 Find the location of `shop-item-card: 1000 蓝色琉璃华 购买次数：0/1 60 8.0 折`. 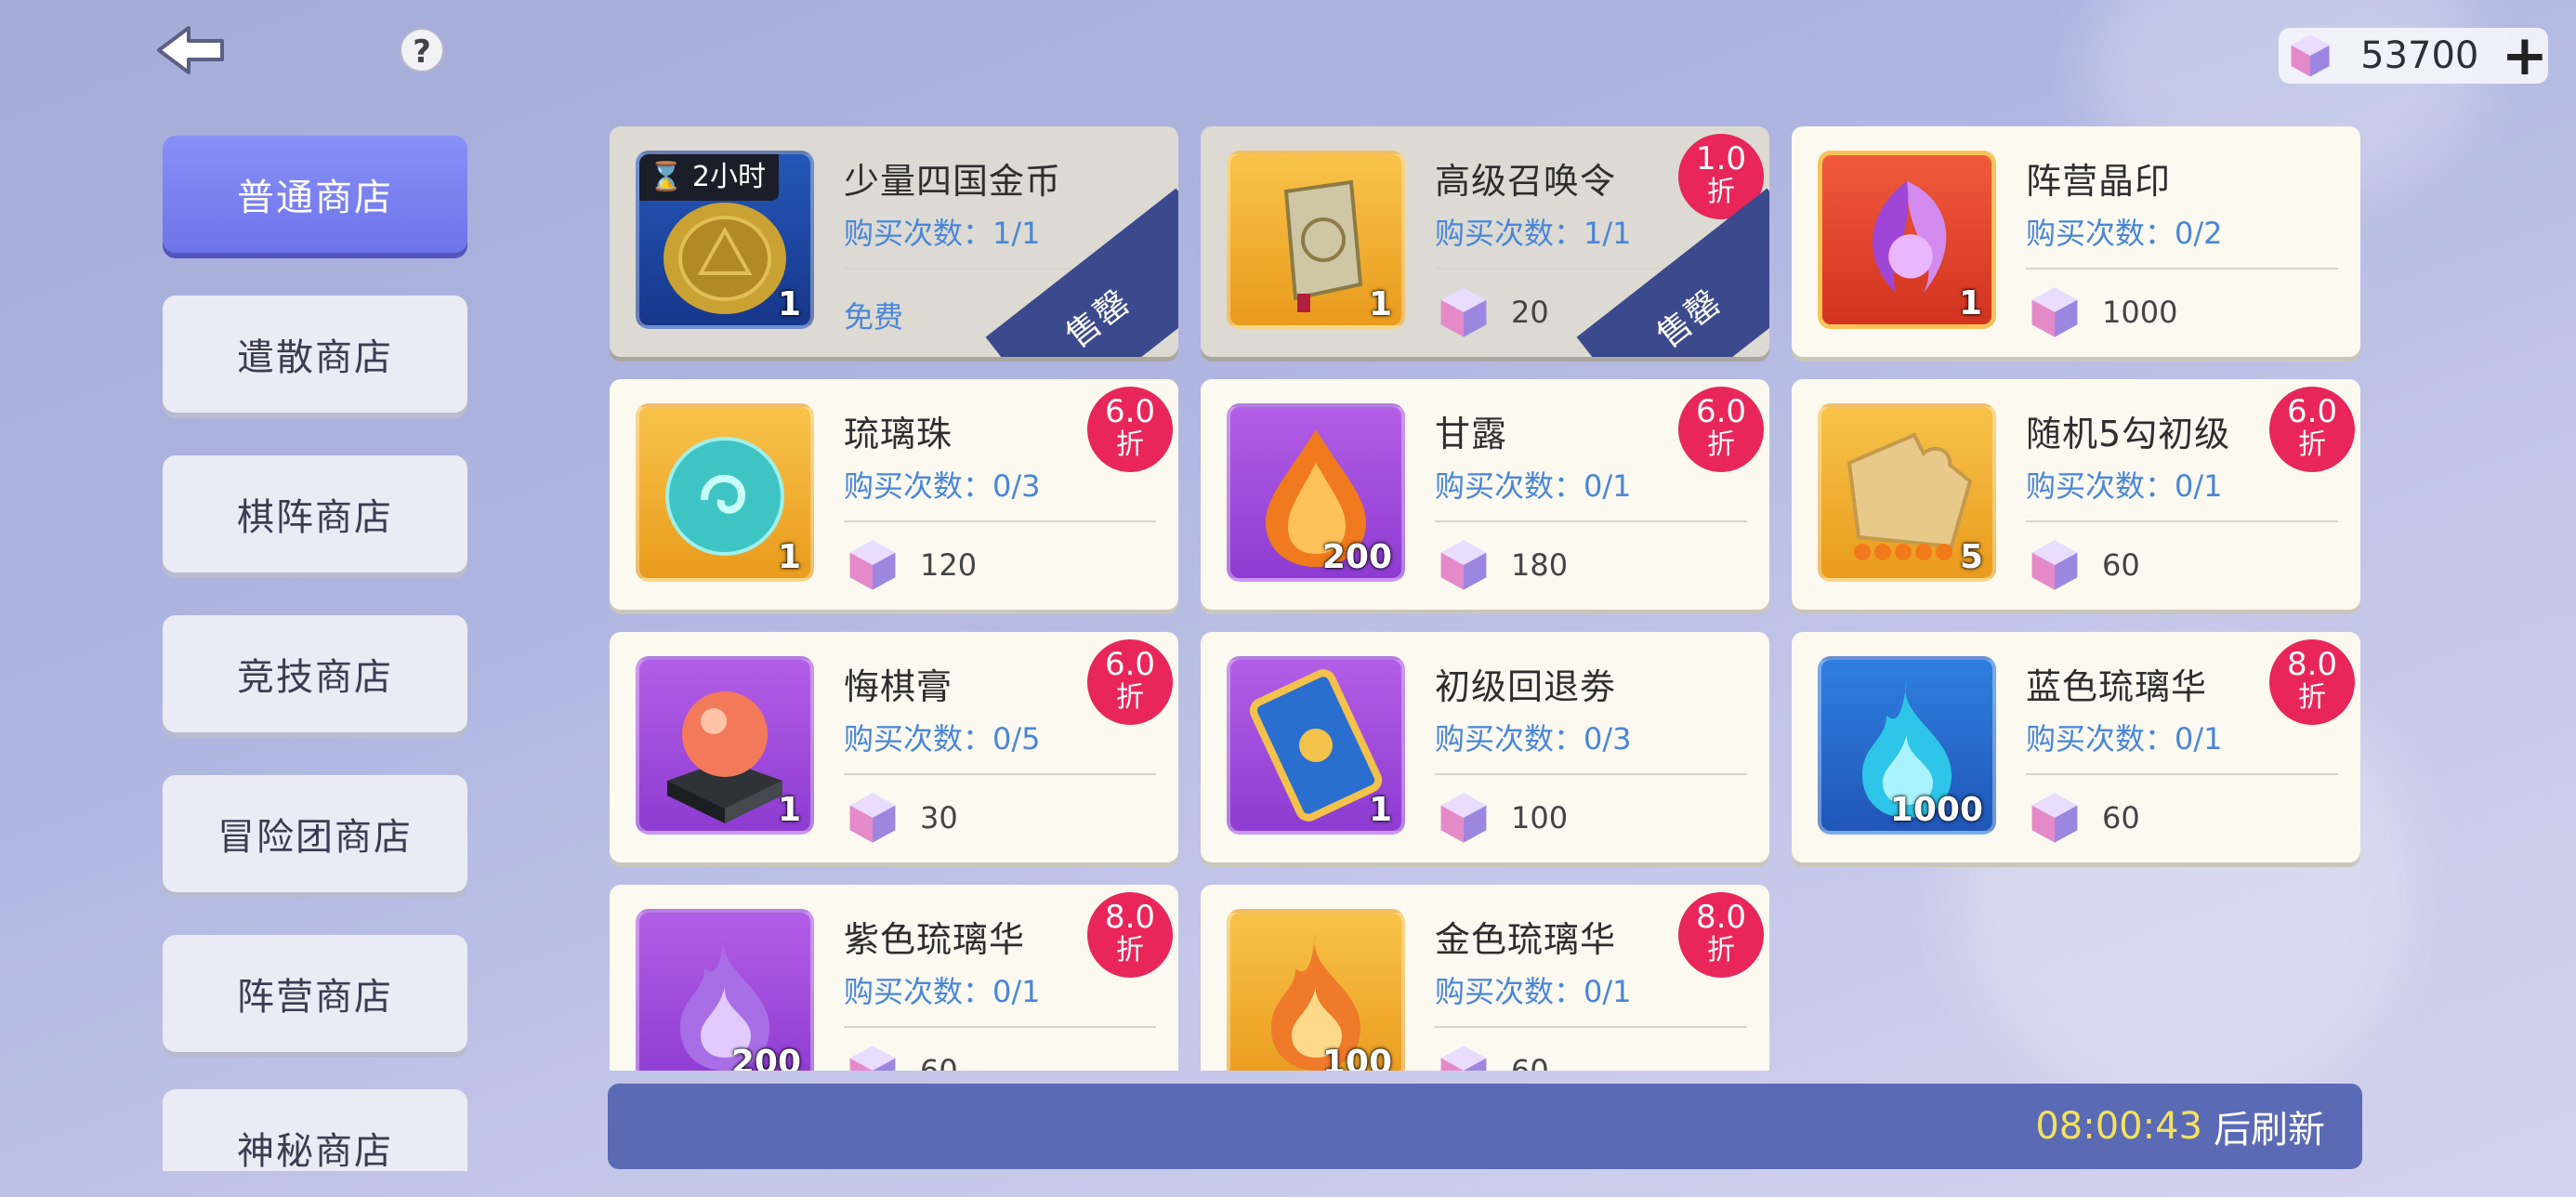

shop-item-card: 1000 蓝色琉璃华 购买次数：0/1 60 8.0 折 is located at coordinates (2076, 747).